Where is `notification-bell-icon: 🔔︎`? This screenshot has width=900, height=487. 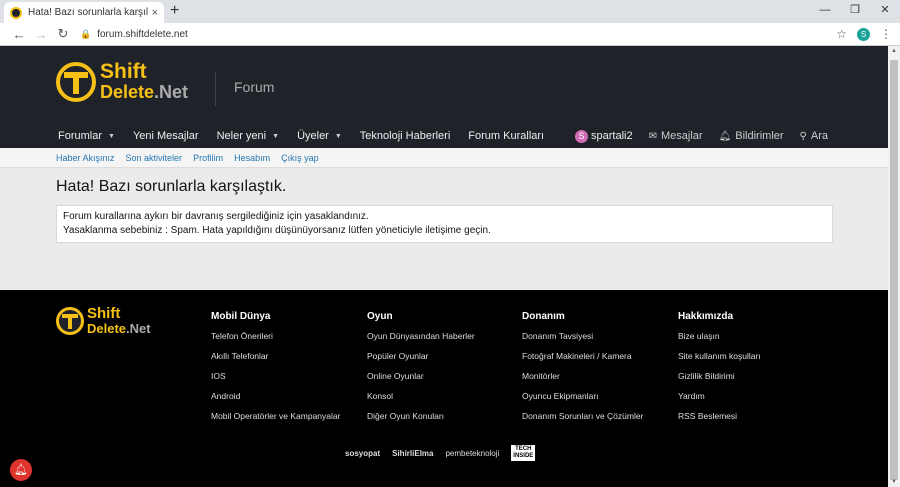 notification-bell-icon: 🔔︎ is located at coordinates (21, 470).